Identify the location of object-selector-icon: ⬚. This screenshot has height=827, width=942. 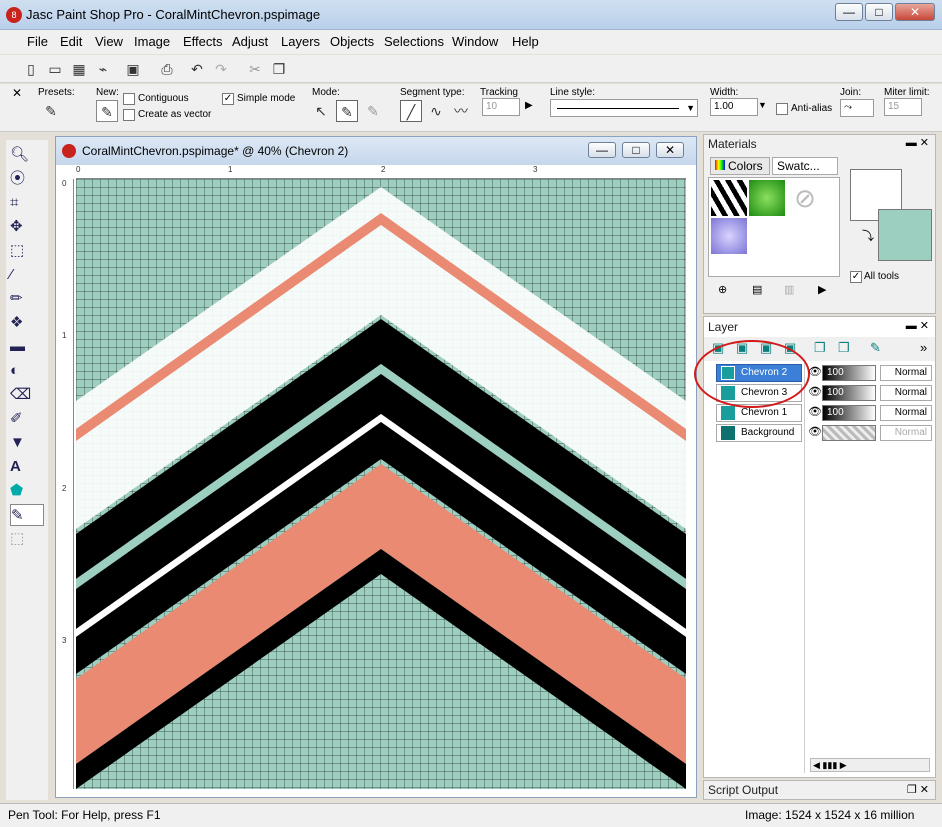
(27, 539).